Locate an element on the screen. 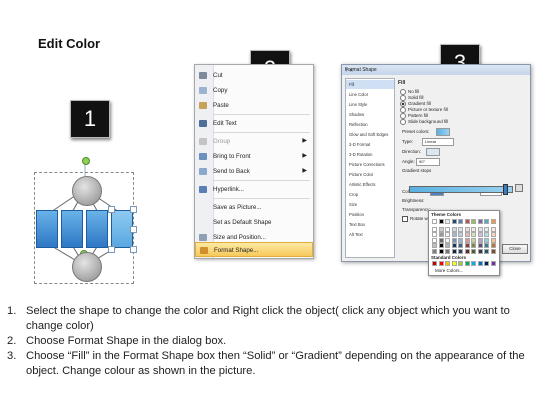 The height and width of the screenshot is (420, 560). direction-dropdown is located at coordinates (433, 152).